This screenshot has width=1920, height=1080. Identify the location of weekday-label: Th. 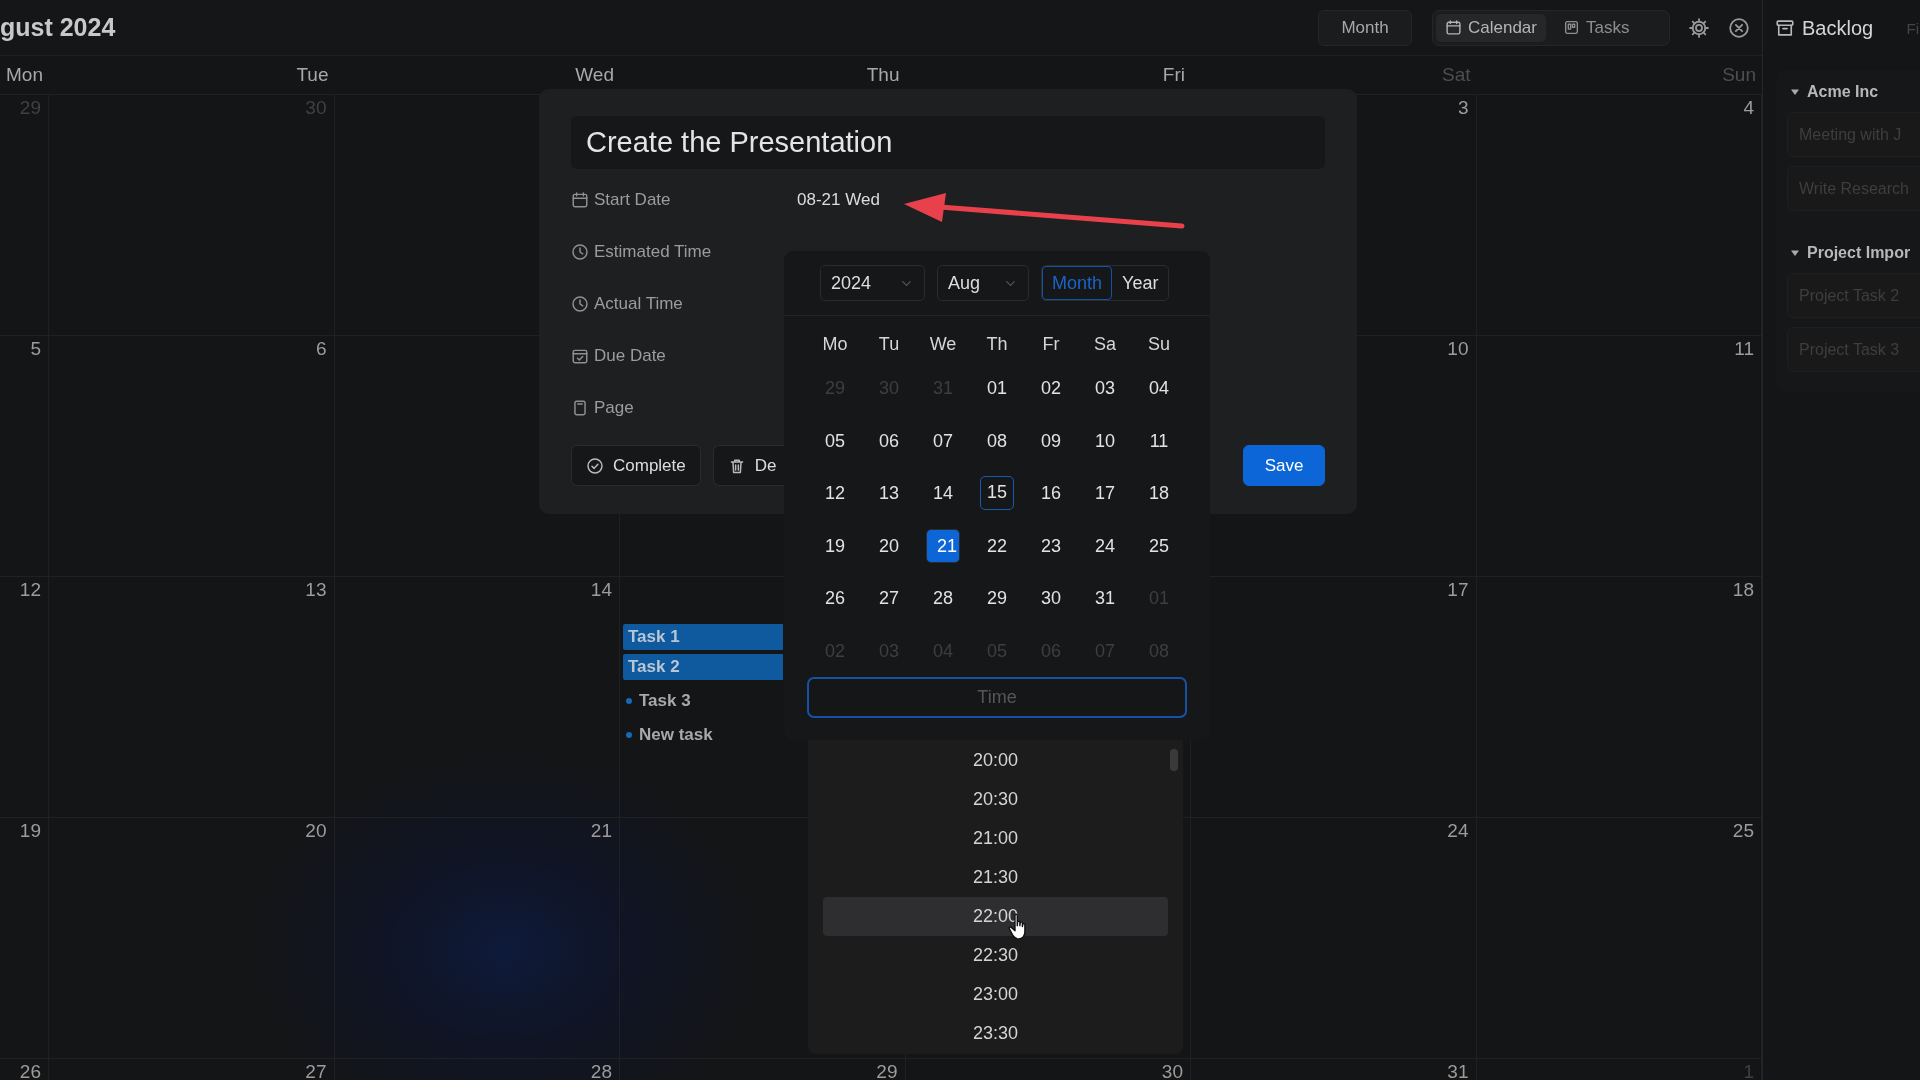
(997, 343).